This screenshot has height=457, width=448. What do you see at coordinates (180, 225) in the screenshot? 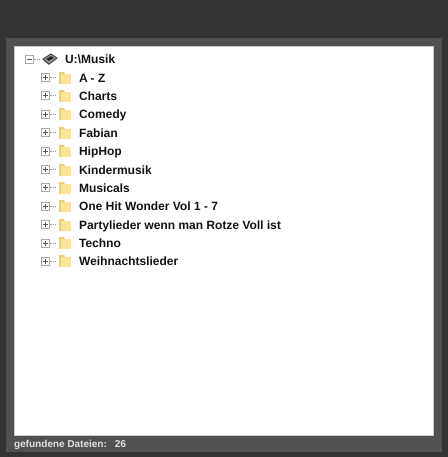
I see `tree-item: Partylieder wenn man Rotze Voll ist` at bounding box center [180, 225].